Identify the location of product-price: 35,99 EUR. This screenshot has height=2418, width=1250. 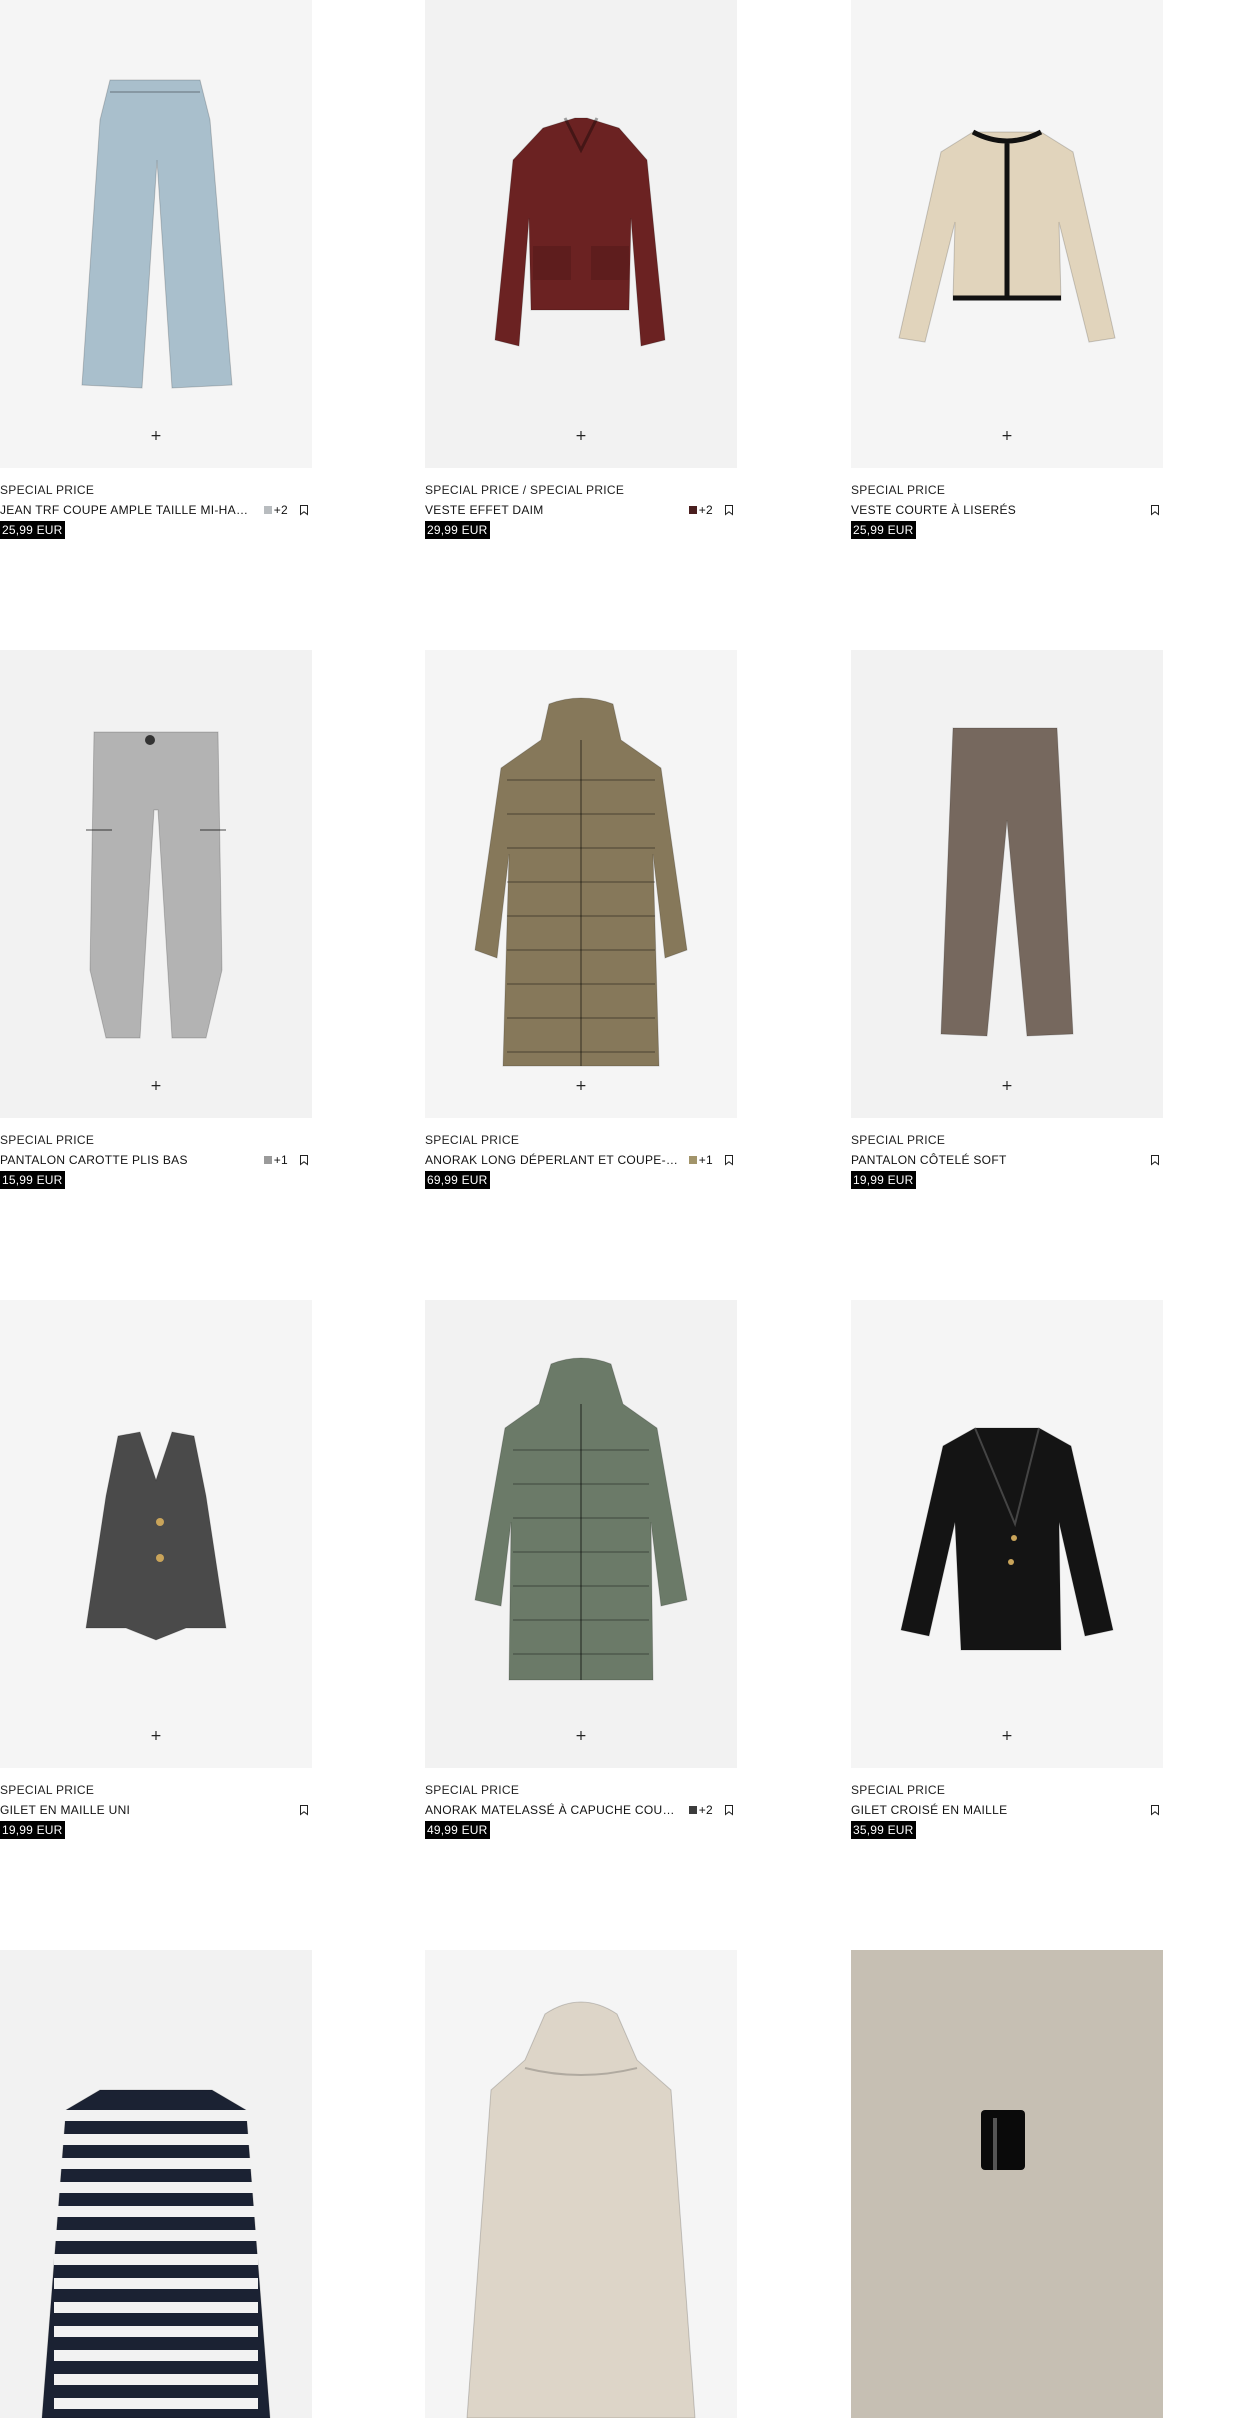
(883, 1830).